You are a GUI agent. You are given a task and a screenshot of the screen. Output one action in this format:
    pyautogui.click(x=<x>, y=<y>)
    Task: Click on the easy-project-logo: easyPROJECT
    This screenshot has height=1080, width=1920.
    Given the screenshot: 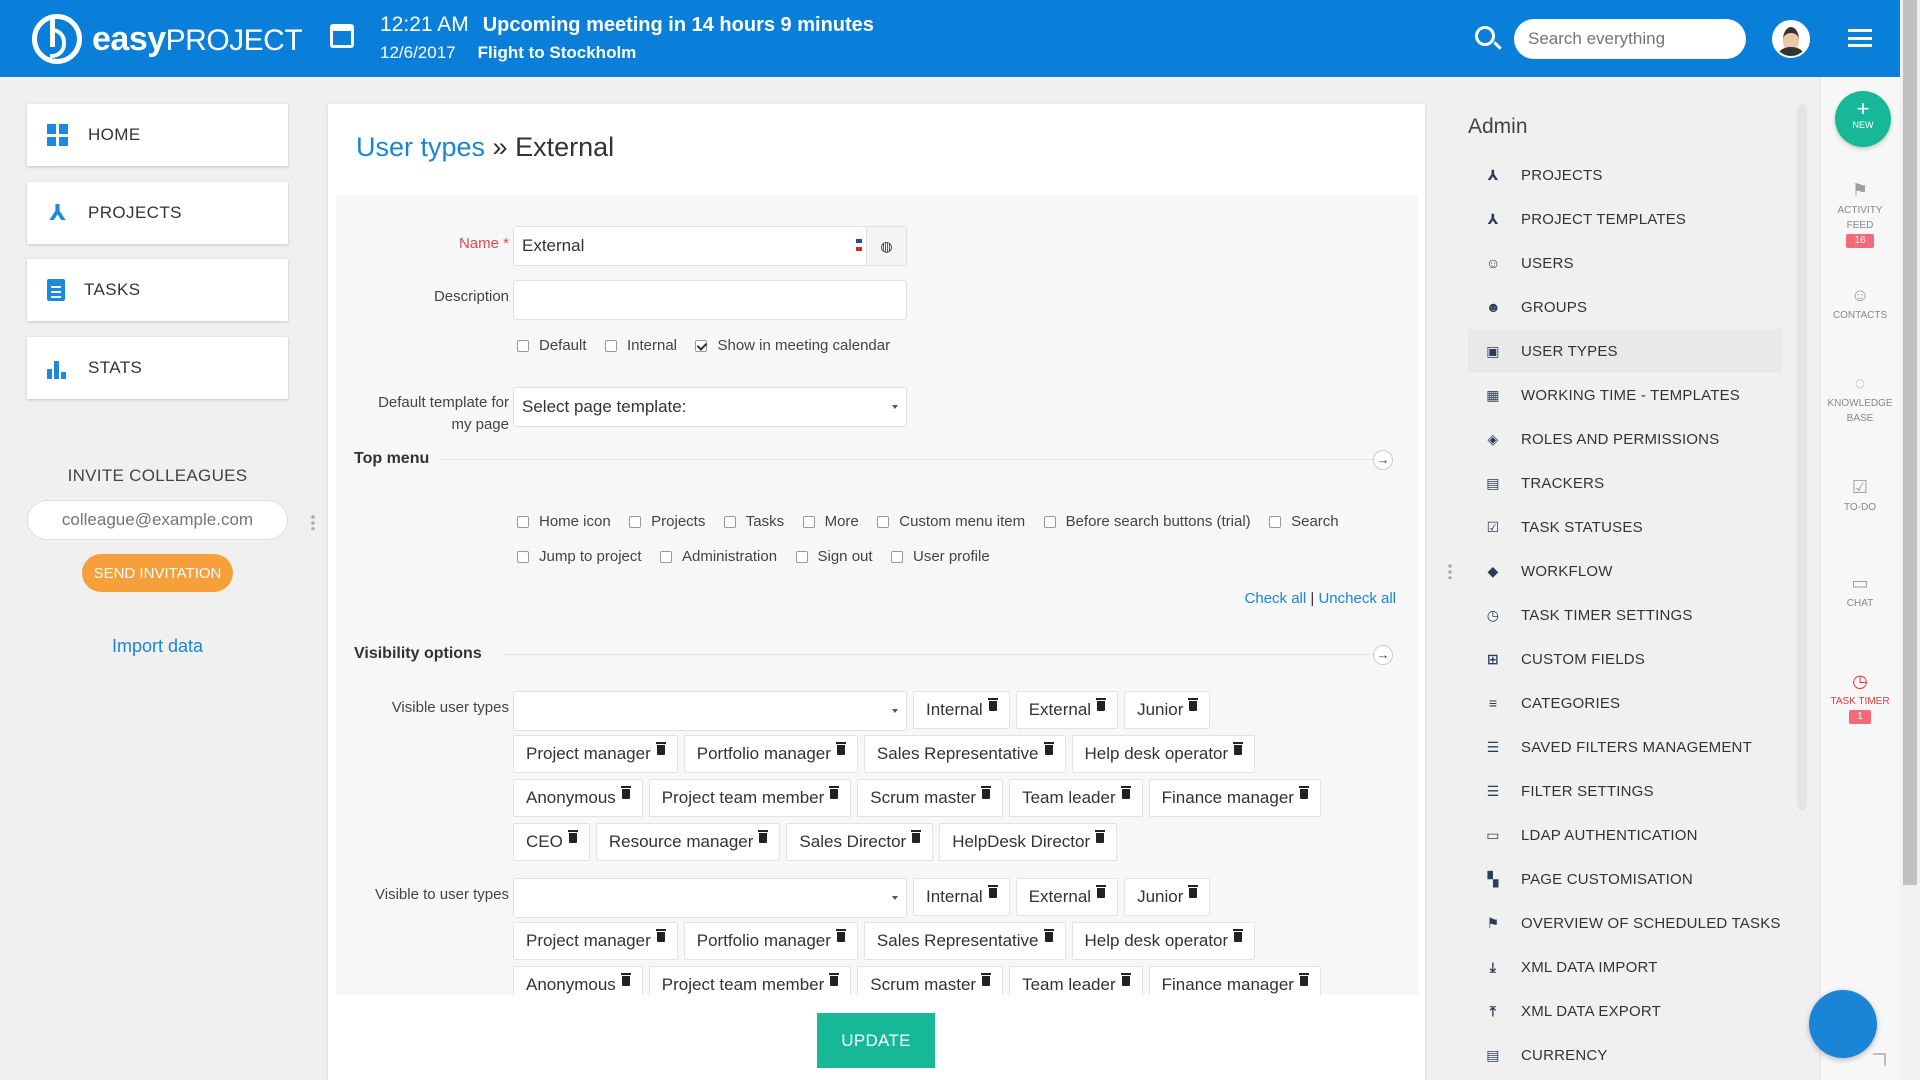 What is the action you would take?
    pyautogui.click(x=167, y=39)
    